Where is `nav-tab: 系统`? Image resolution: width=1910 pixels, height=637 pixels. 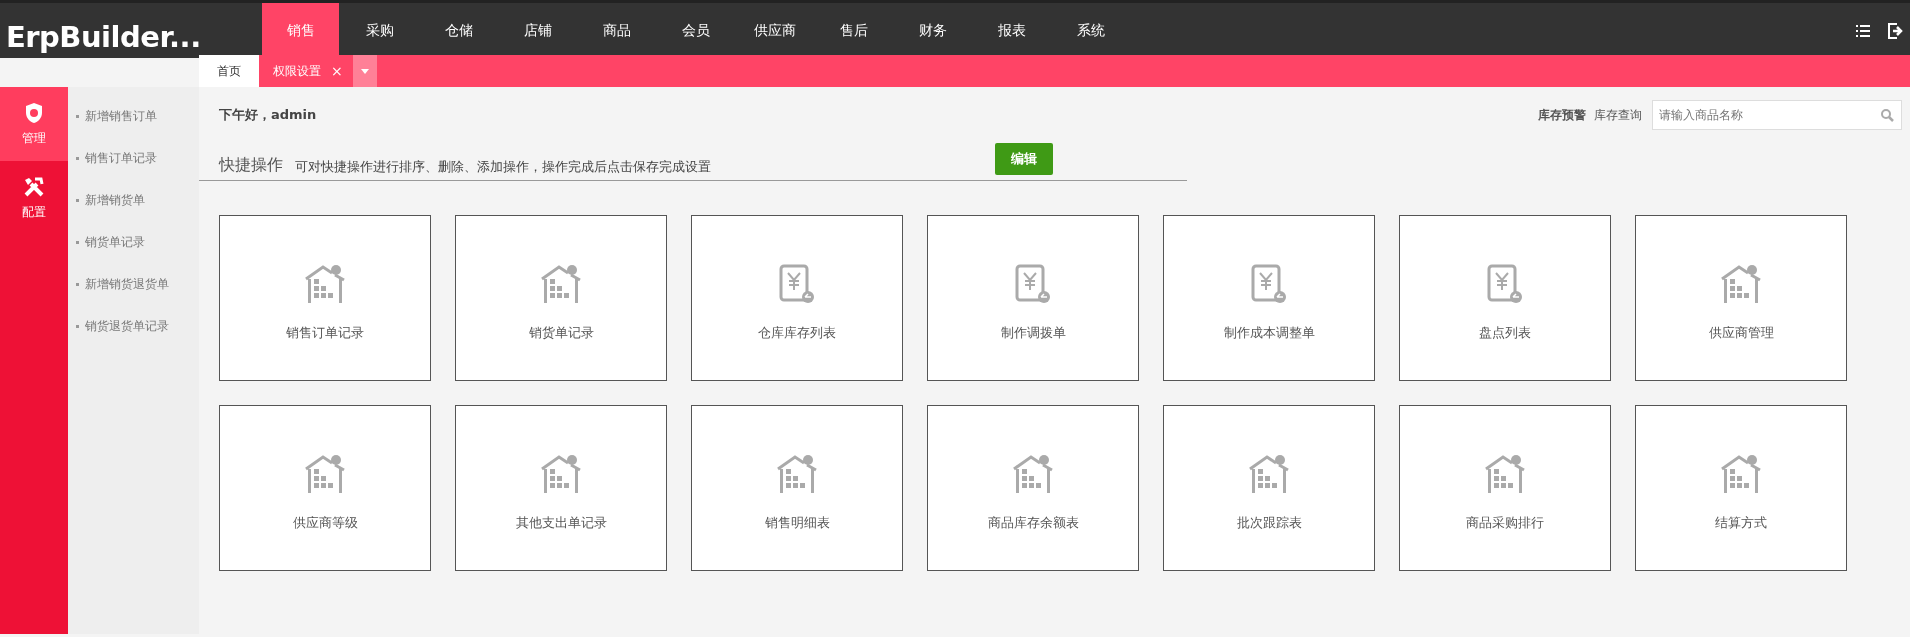
nav-tab: 系统 is located at coordinates (1090, 30).